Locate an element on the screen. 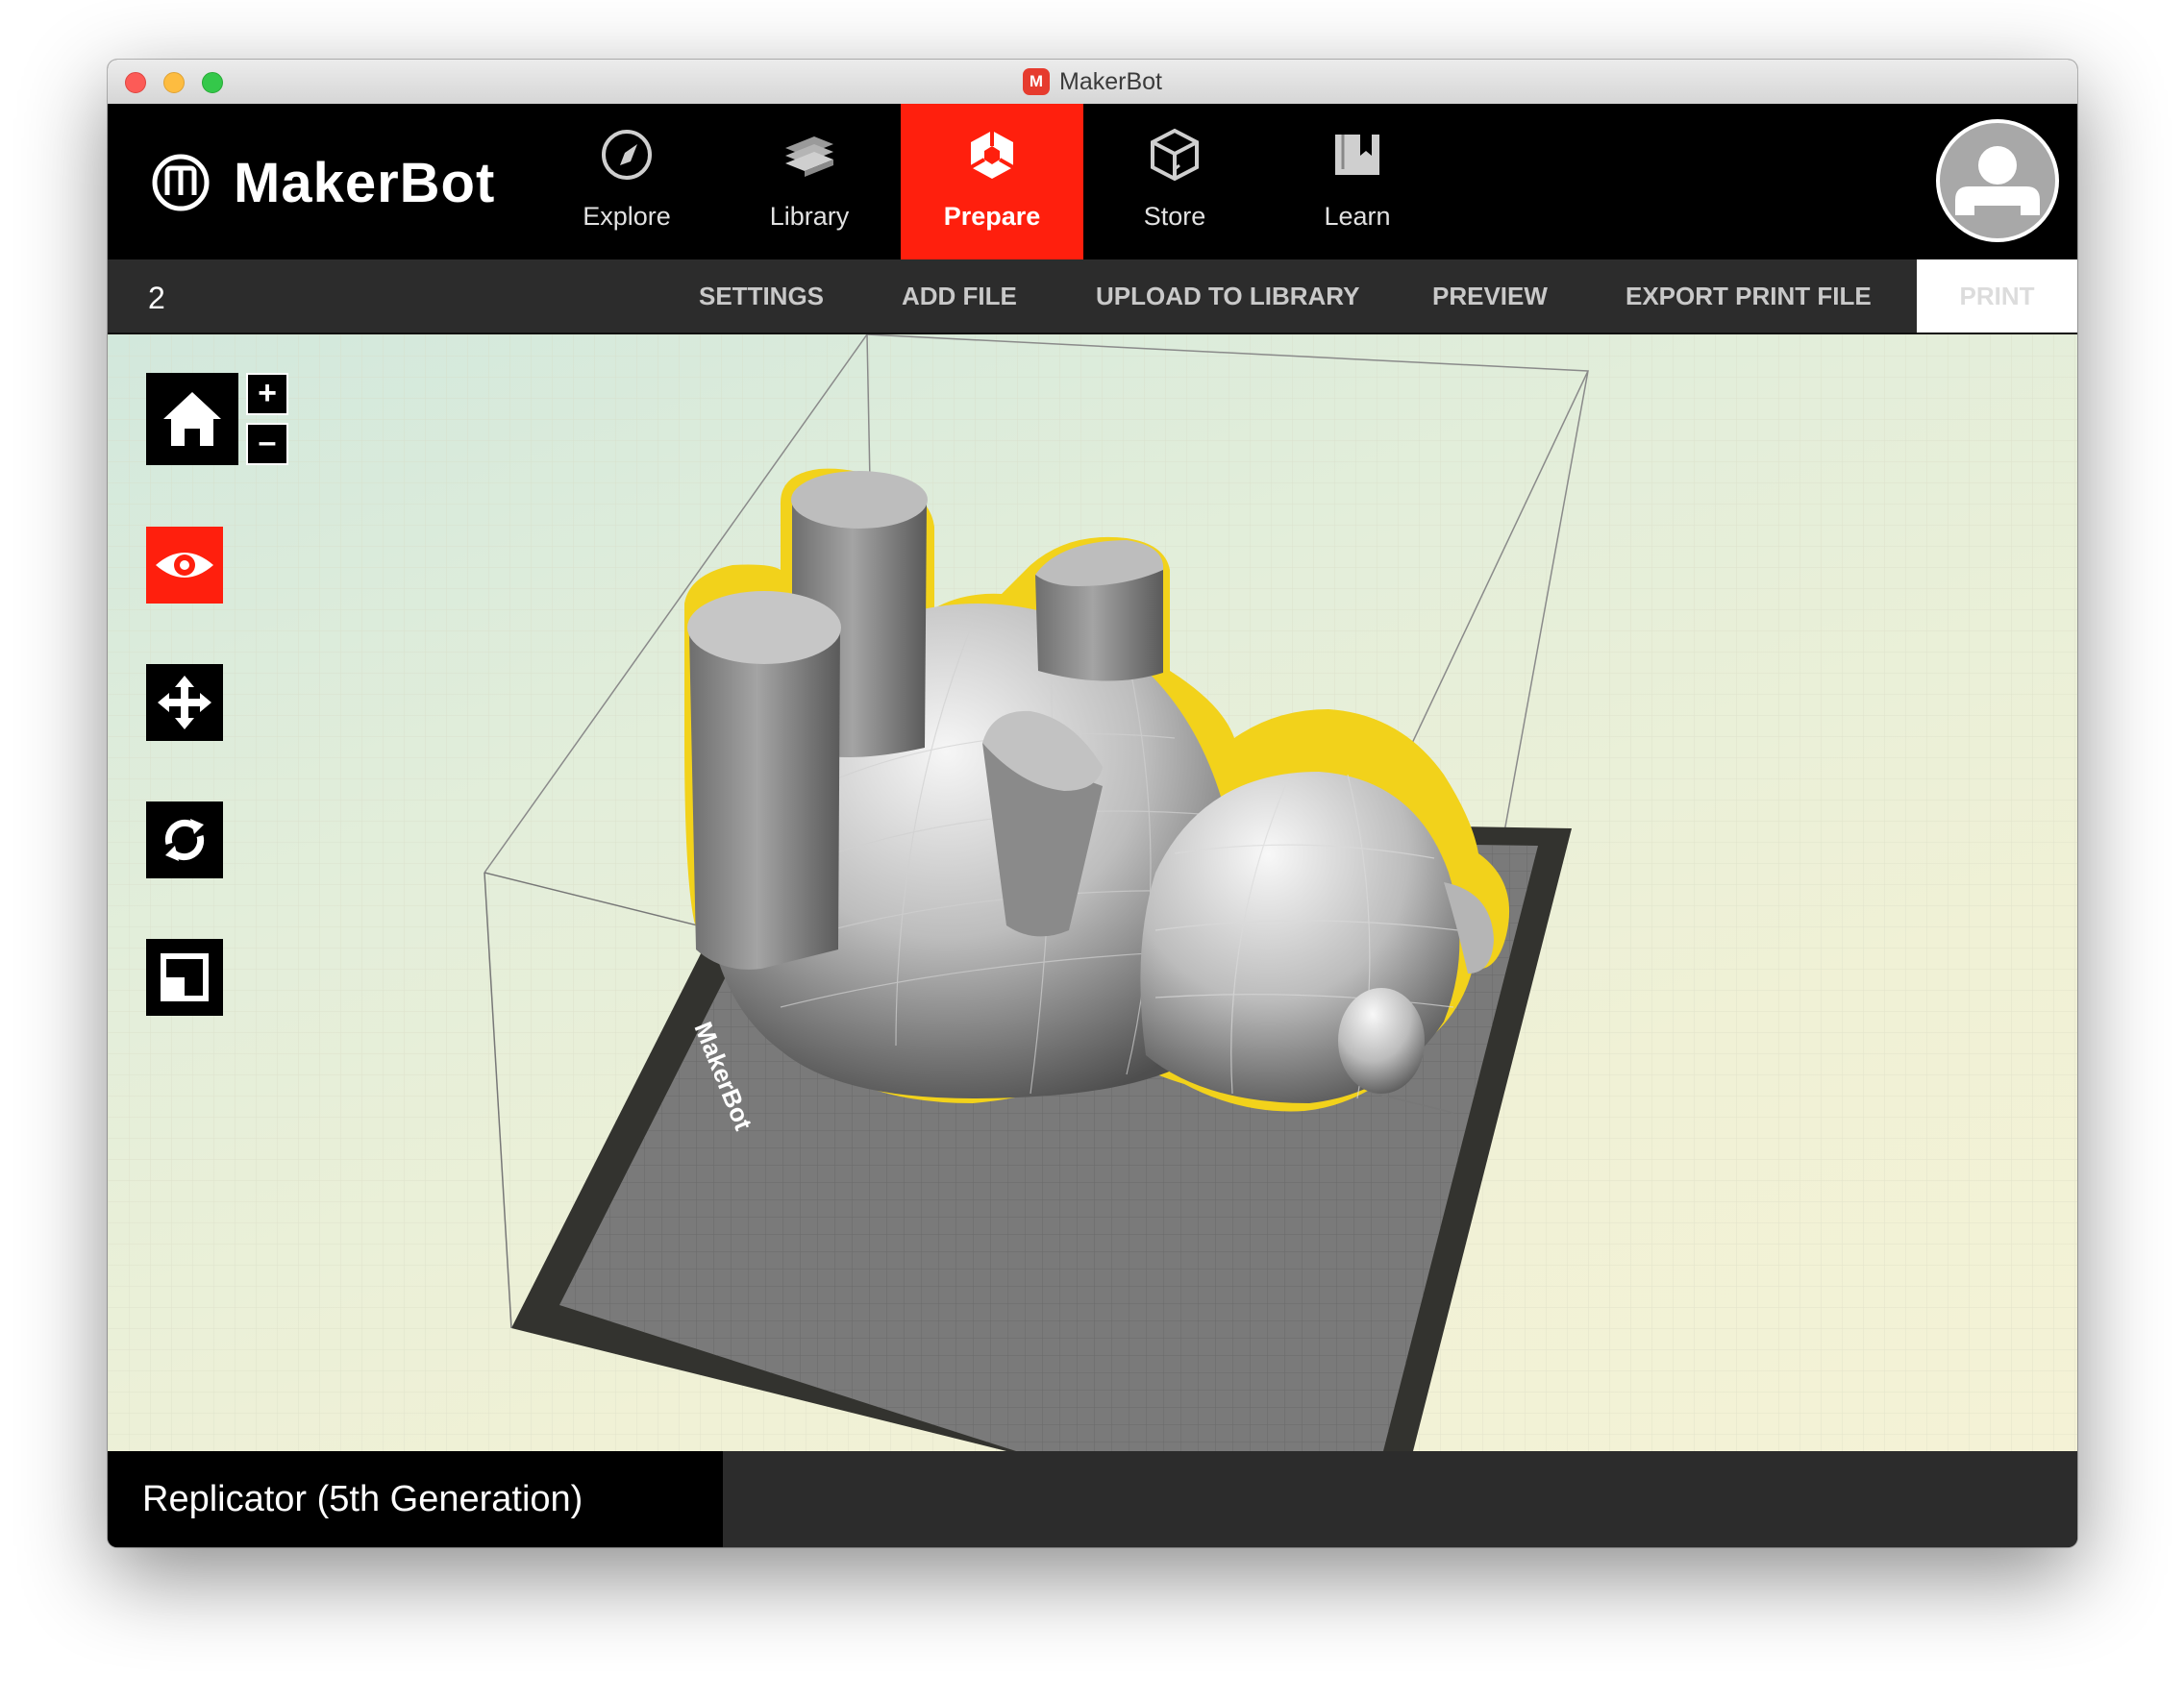 This screenshot has height=1701, width=2184. rotate-icon is located at coordinates (185, 840).